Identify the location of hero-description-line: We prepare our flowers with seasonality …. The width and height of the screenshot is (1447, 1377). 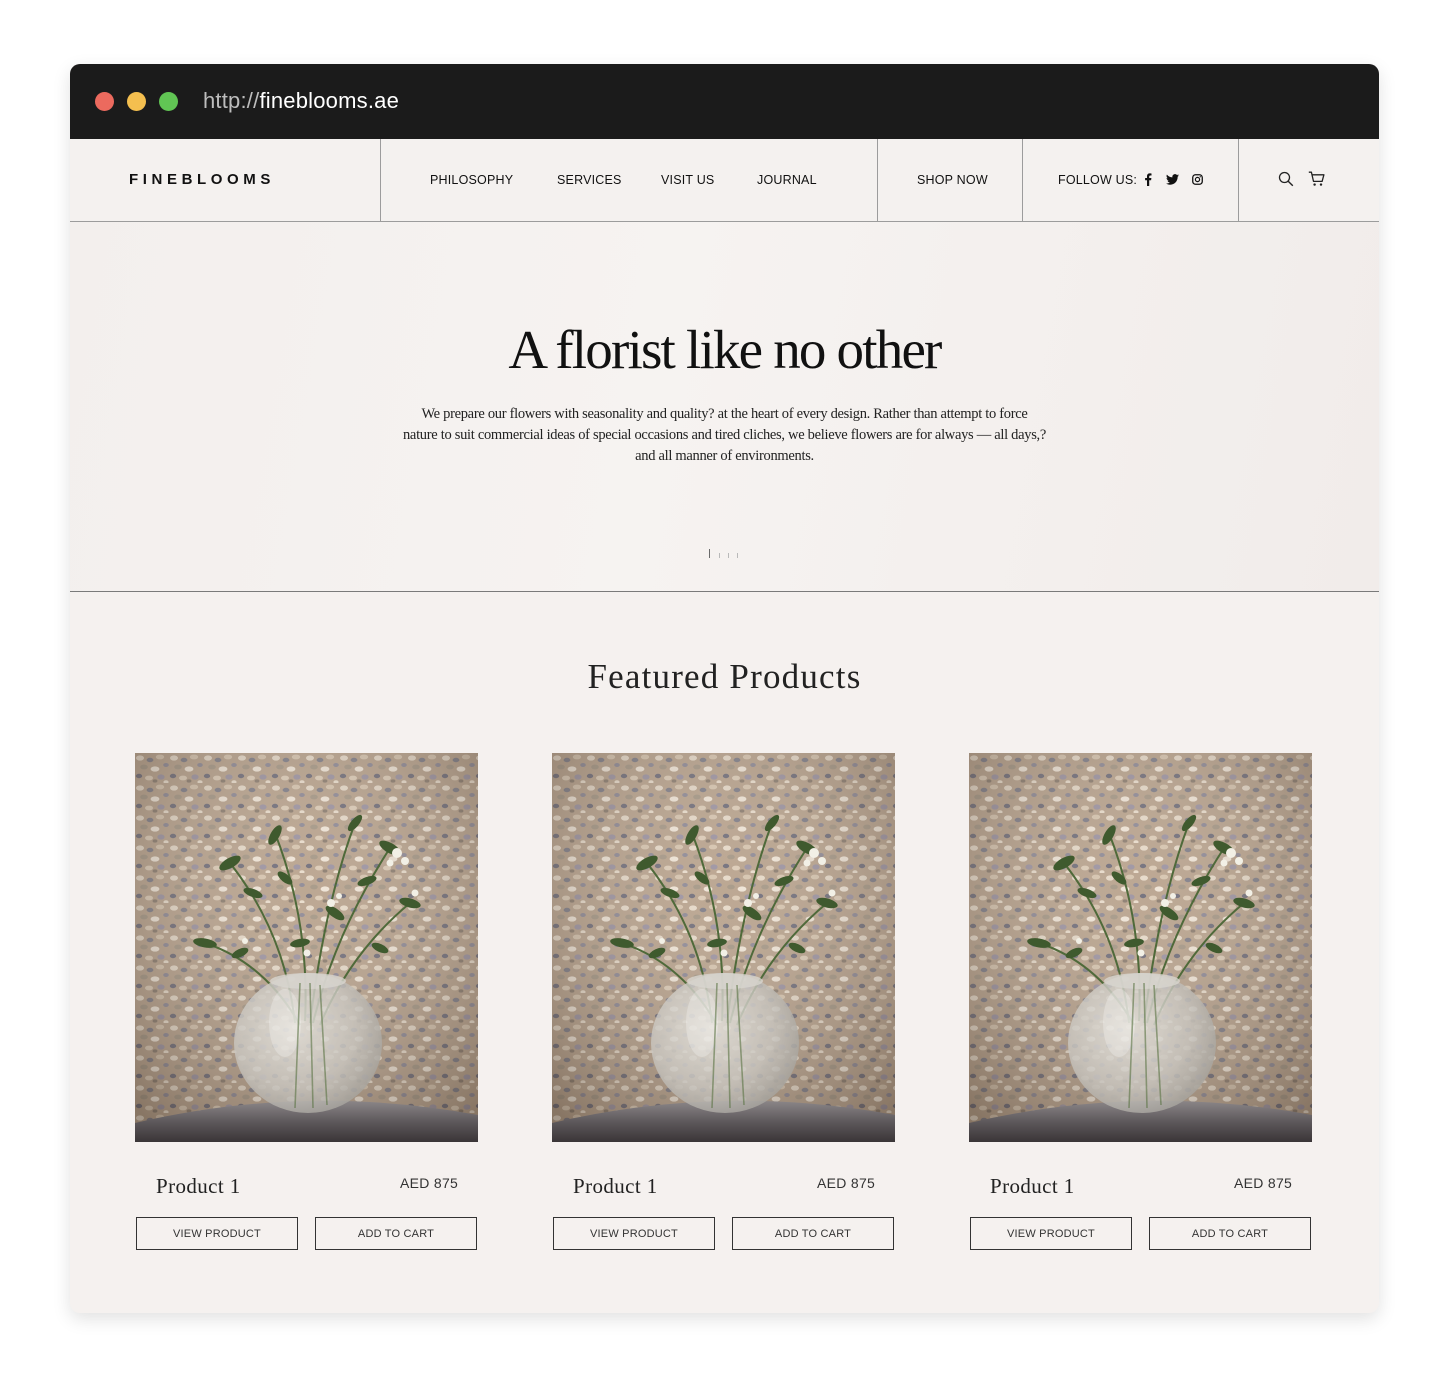
(724, 414).